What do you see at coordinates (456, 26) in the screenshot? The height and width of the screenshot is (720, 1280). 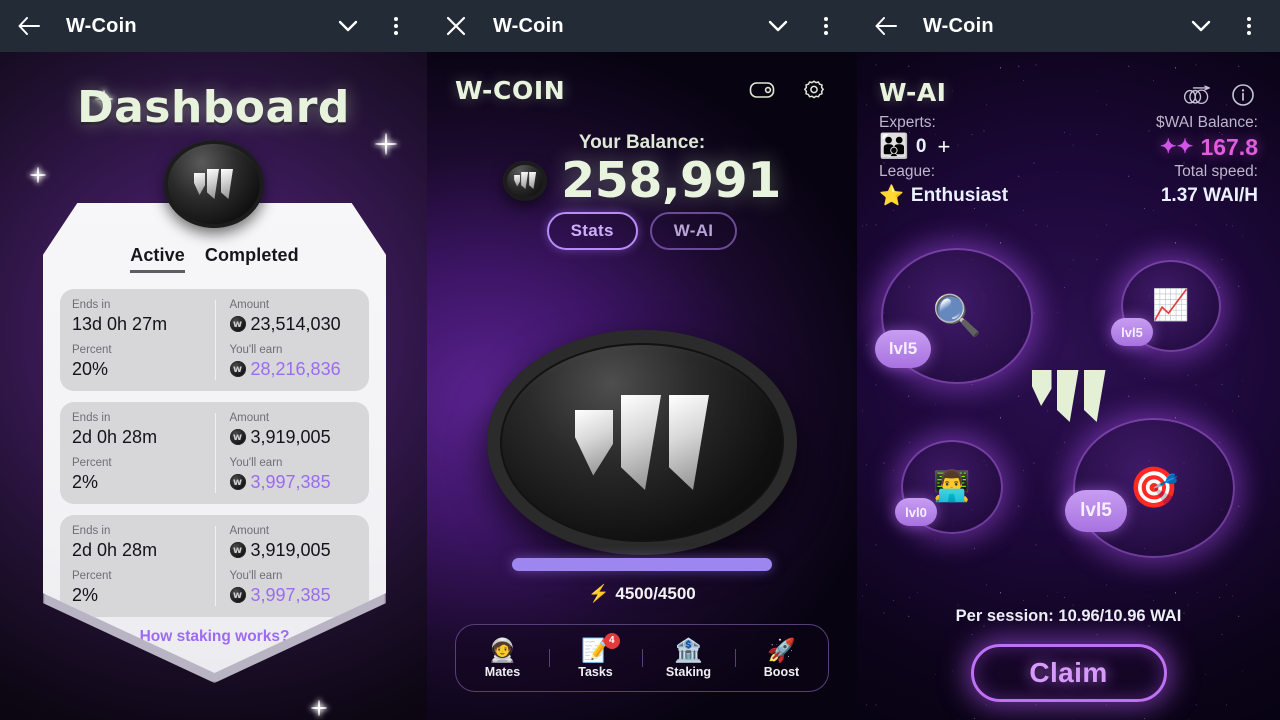 I see `close-icon` at bounding box center [456, 26].